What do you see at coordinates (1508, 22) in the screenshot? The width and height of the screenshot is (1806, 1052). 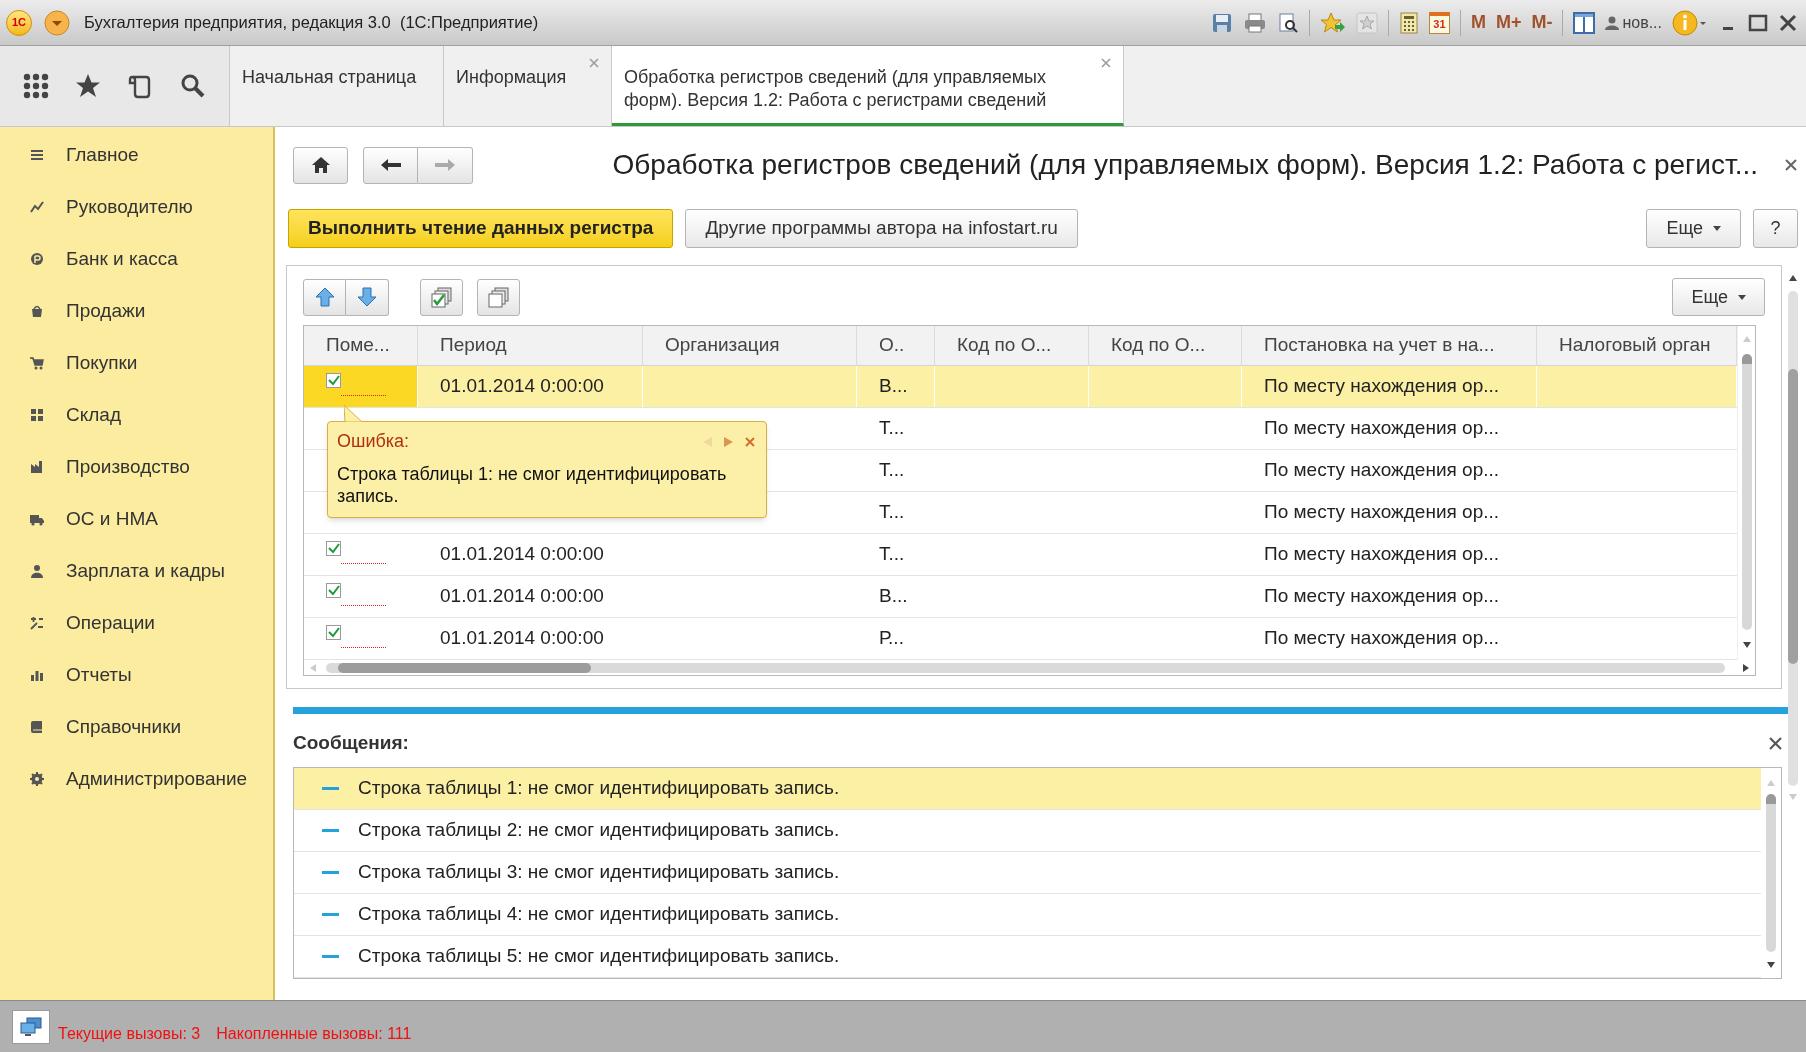 I see `memory-button: M+` at bounding box center [1508, 22].